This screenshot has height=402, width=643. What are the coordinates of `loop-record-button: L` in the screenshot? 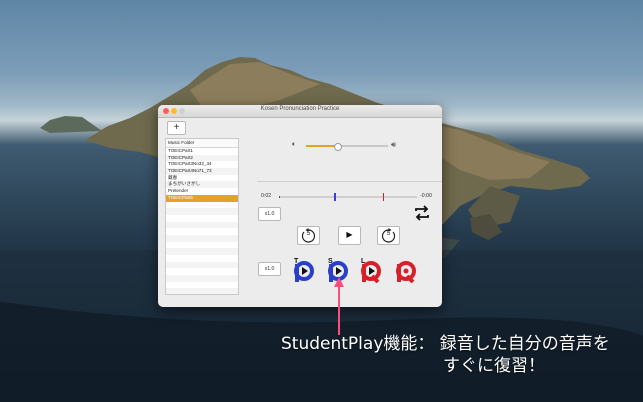 It's located at (371, 271).